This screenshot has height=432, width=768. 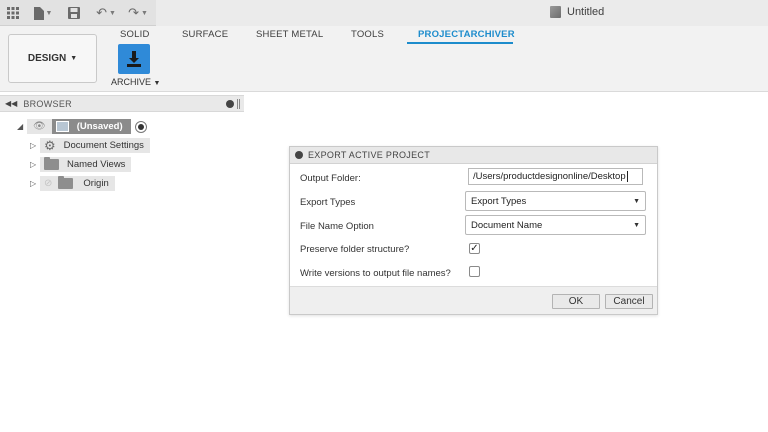 I want to click on named-views-row: Named Views, so click(x=86, y=164).